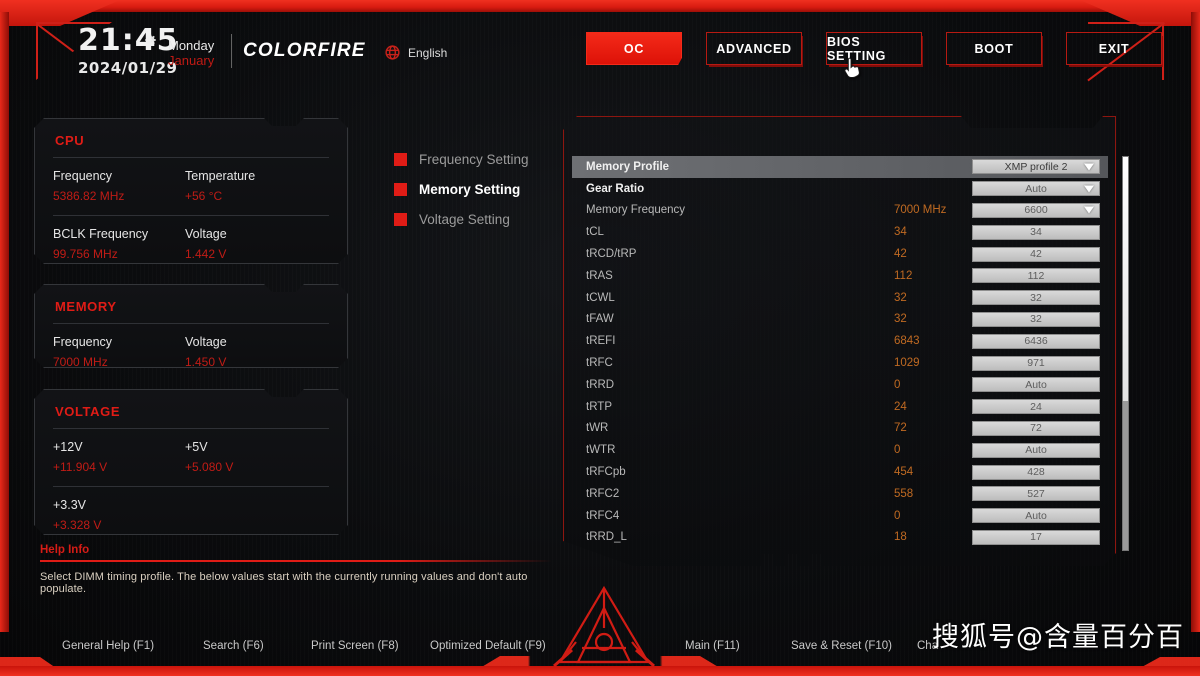  Describe the element at coordinates (128, 68) in the screenshot. I see `clock-date: 2024/01/29` at that location.